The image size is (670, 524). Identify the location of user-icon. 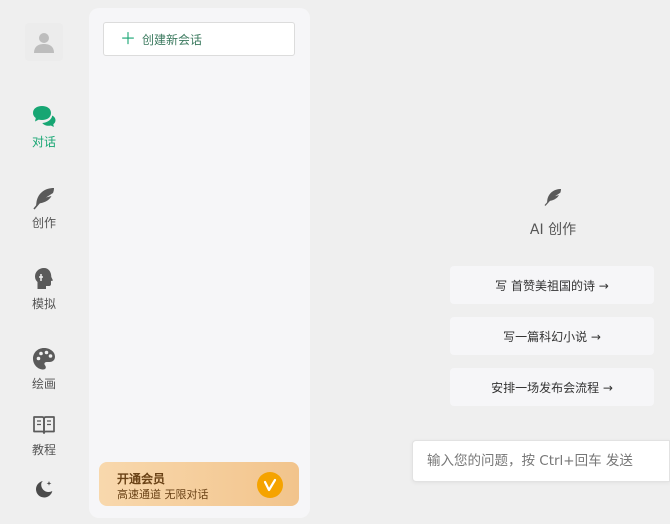
(44, 43).